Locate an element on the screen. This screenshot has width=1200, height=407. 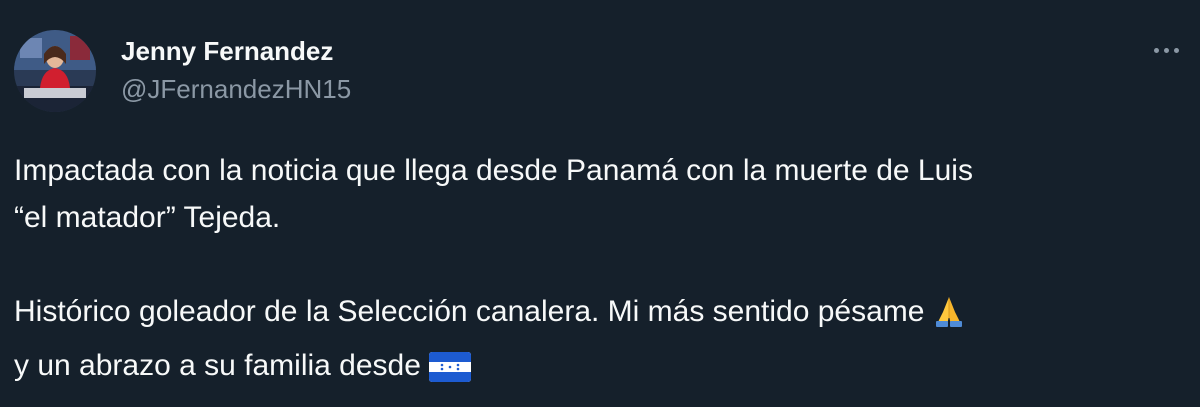
author-info: Jenny Fernandez @JFernandezHN15 is located at coordinates (236, 70).